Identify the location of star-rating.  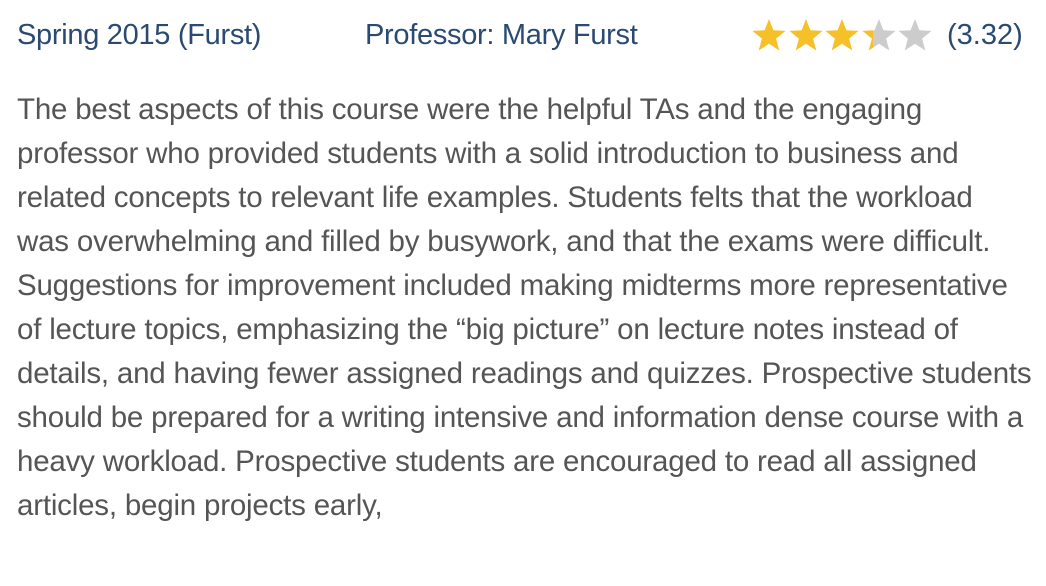
(842, 35).